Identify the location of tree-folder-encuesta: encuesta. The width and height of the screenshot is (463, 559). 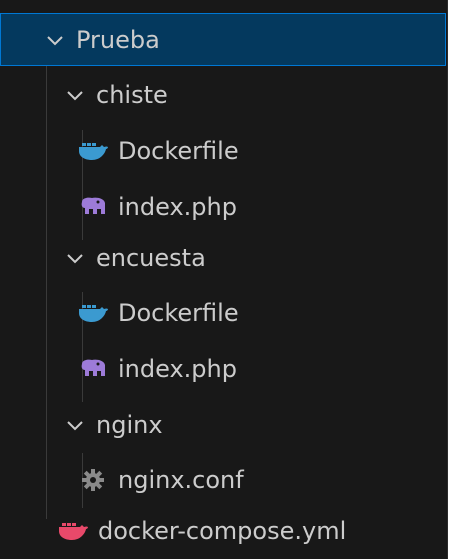
(223, 257).